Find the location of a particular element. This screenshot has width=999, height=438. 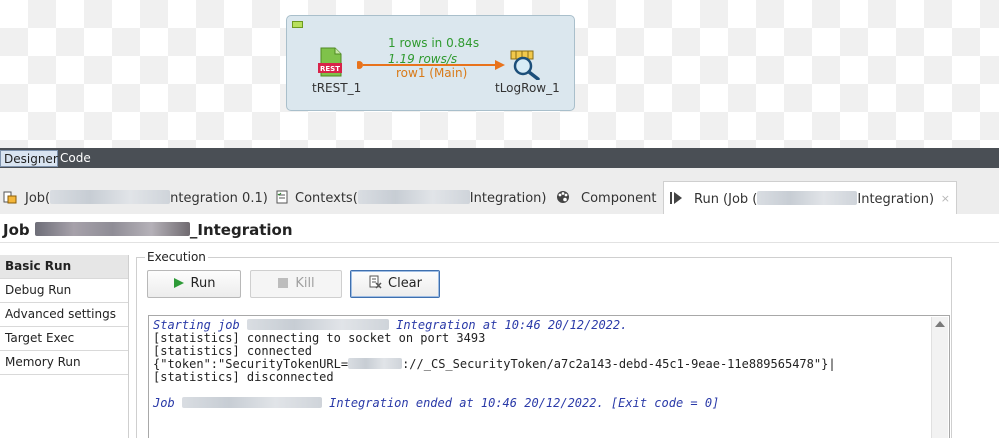

redacted-console-job is located at coordinates (317, 324).